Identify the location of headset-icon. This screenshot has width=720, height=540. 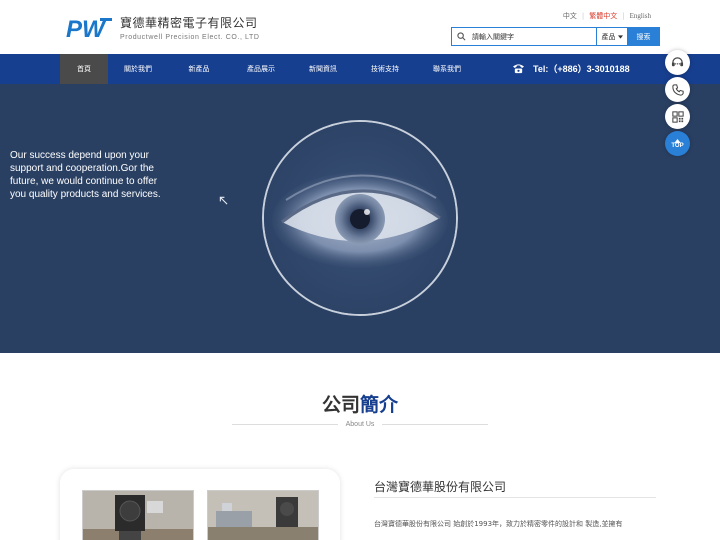
(677, 62).